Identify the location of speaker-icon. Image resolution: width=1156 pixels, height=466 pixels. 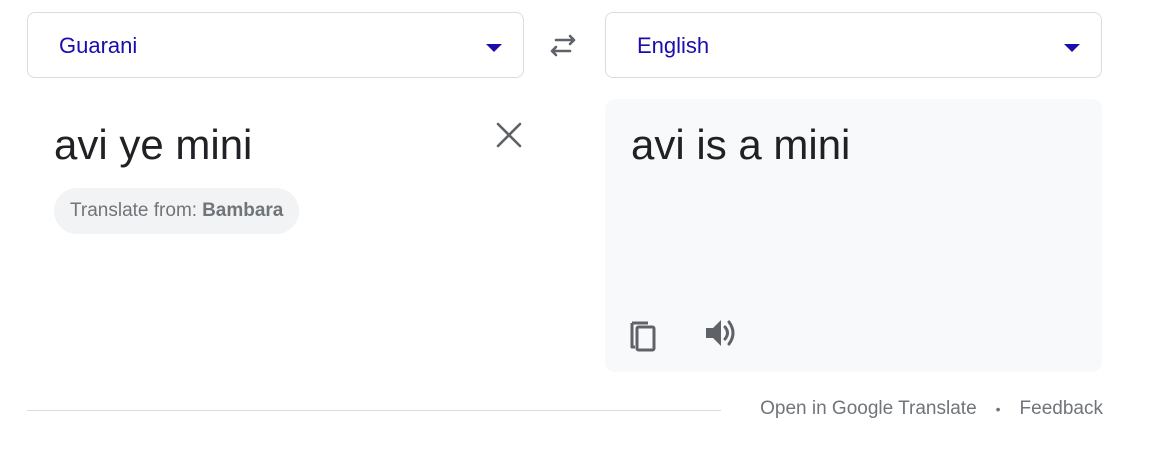
(720, 333).